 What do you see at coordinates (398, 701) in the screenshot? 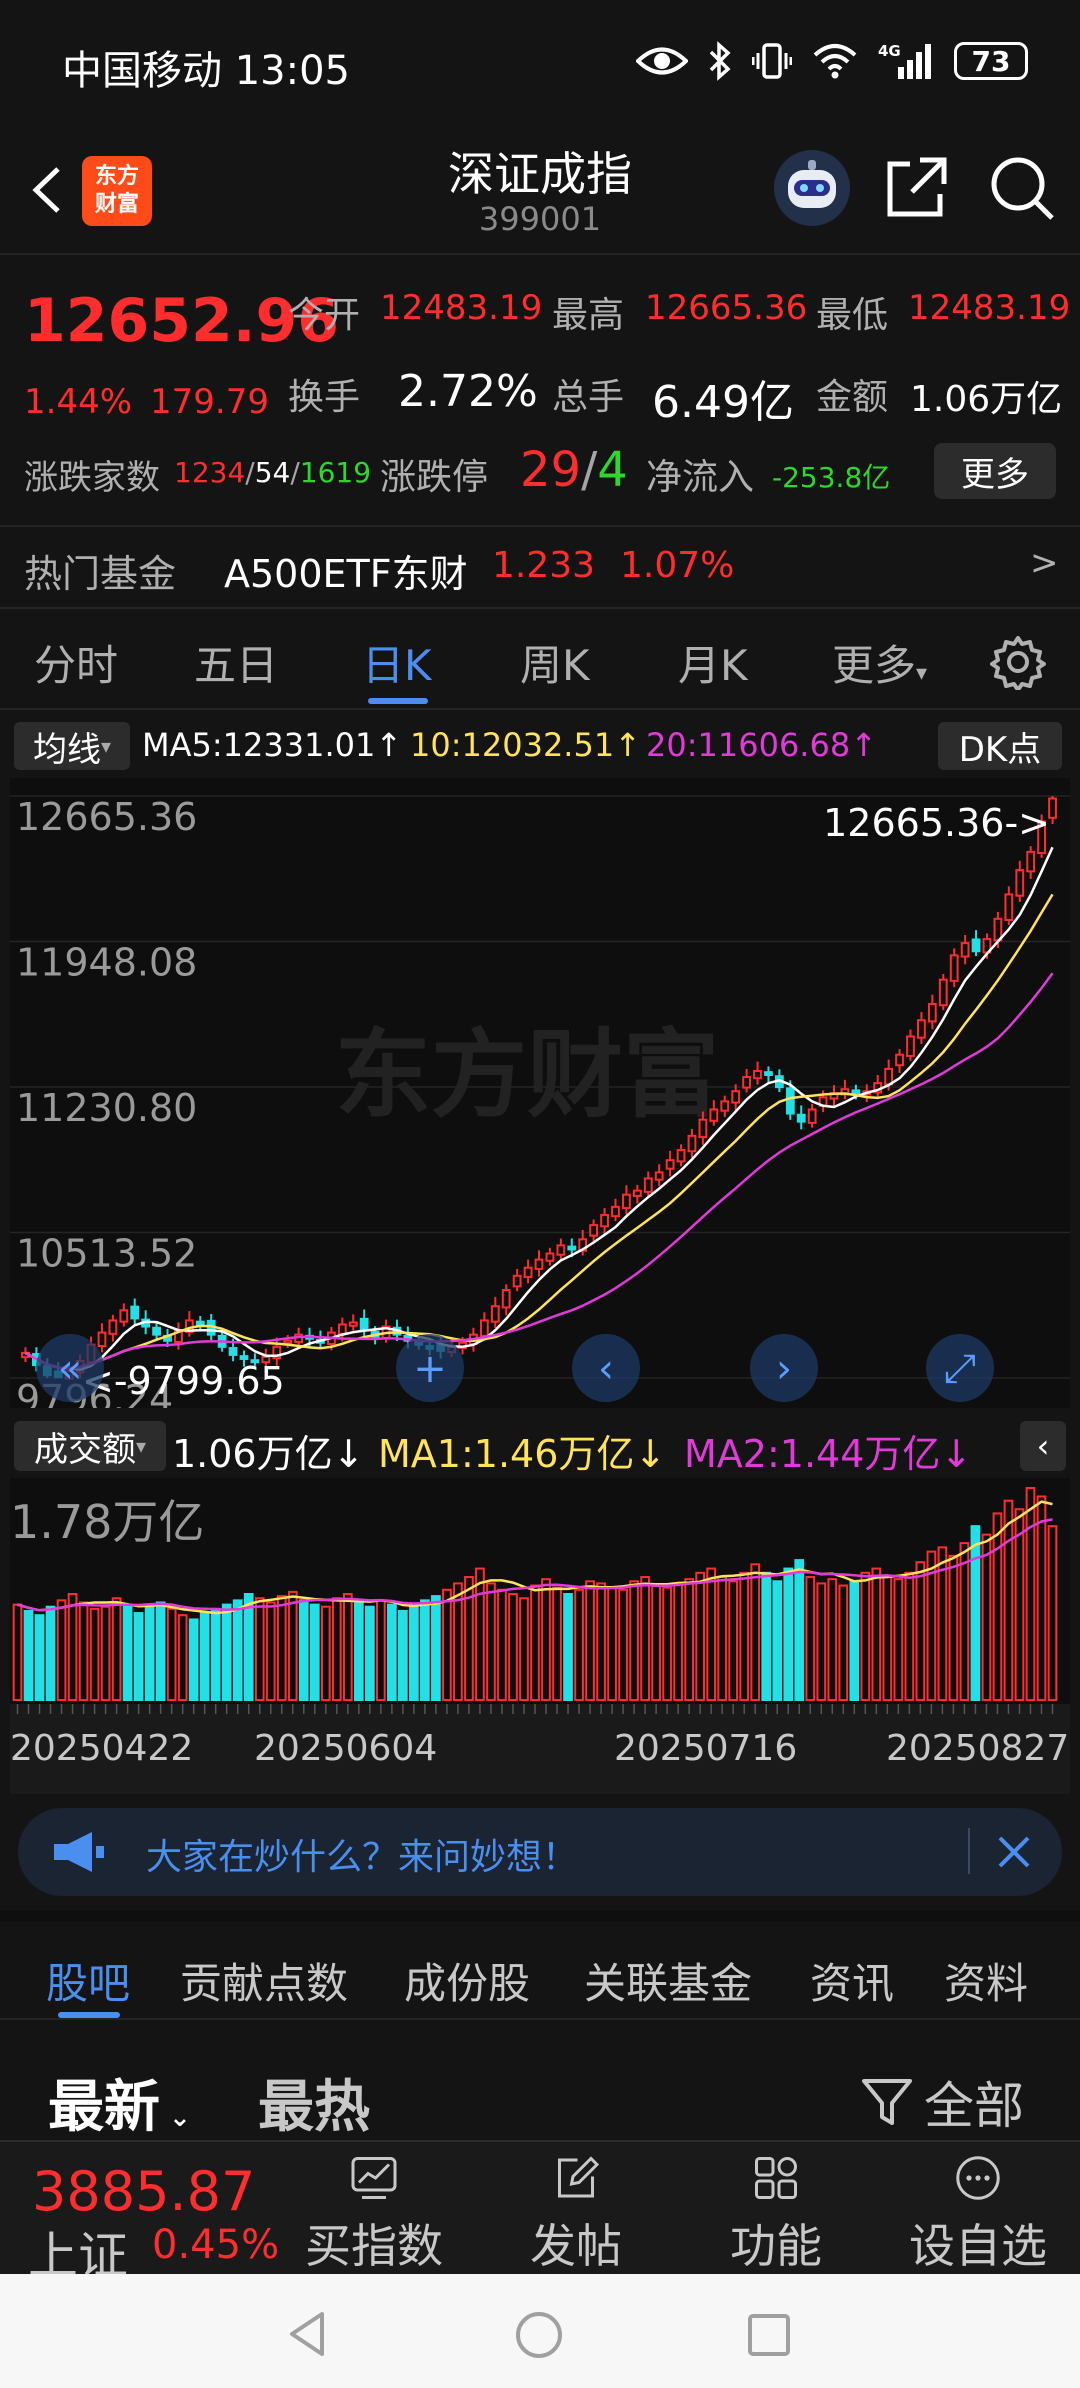
I see `active-tab-indicator` at bounding box center [398, 701].